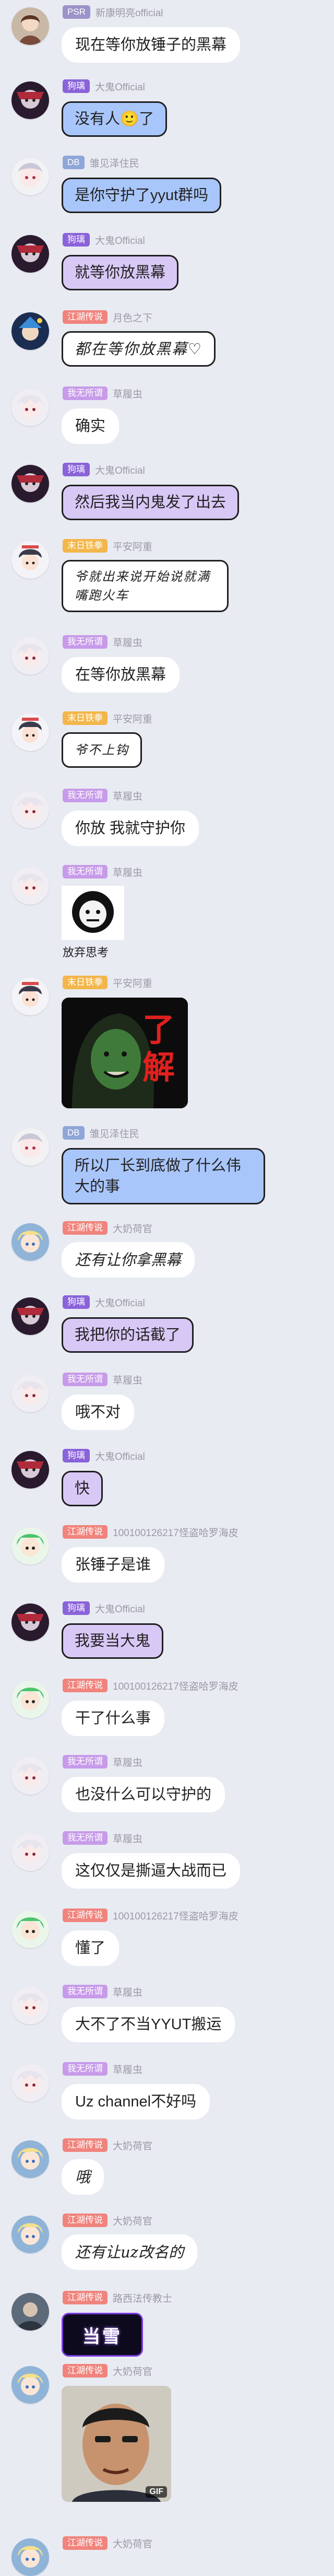 This screenshot has width=334, height=2576. I want to click on user-badge: 我无所谓, so click(85, 642).